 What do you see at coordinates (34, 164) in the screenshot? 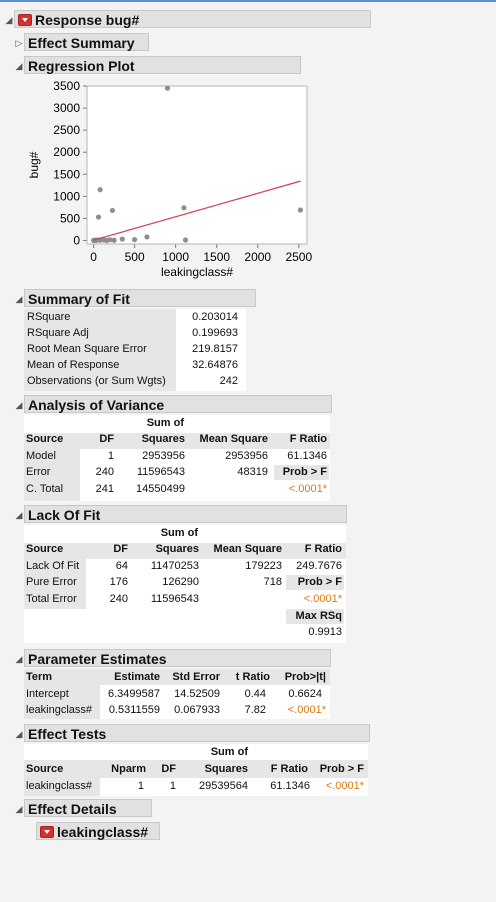
I see `y-axis-label: bug#` at bounding box center [34, 164].